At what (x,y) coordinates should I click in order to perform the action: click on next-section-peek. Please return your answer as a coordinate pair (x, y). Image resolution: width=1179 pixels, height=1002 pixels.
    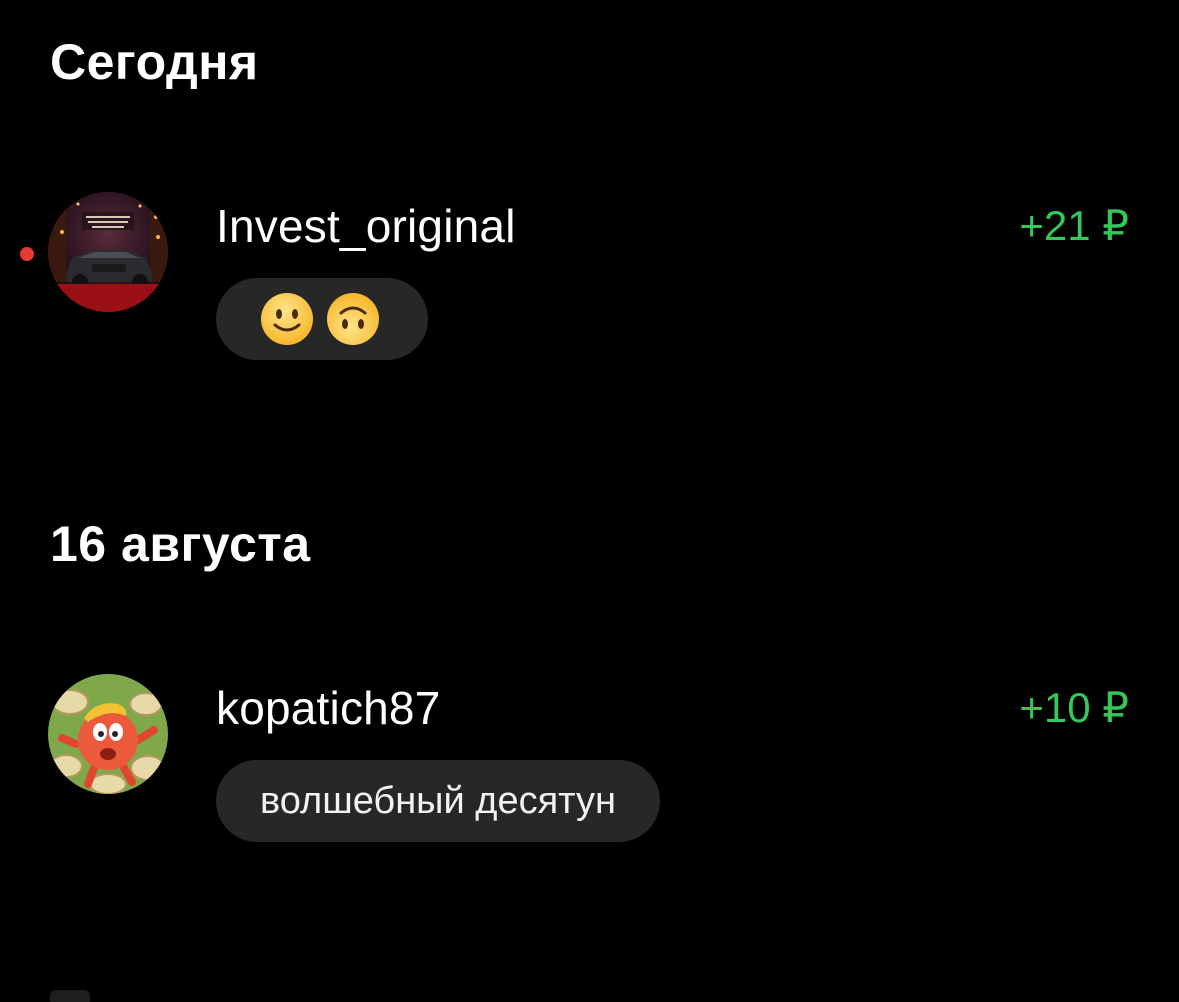
    Looking at the image, I should click on (70, 996).